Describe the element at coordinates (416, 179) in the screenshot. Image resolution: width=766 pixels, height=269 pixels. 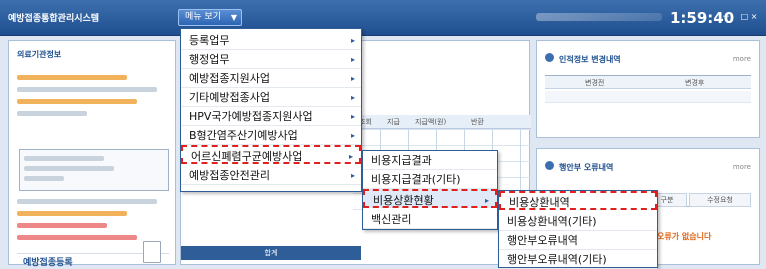
I see `menu-item-label: 비용지급결과(기타)` at that location.